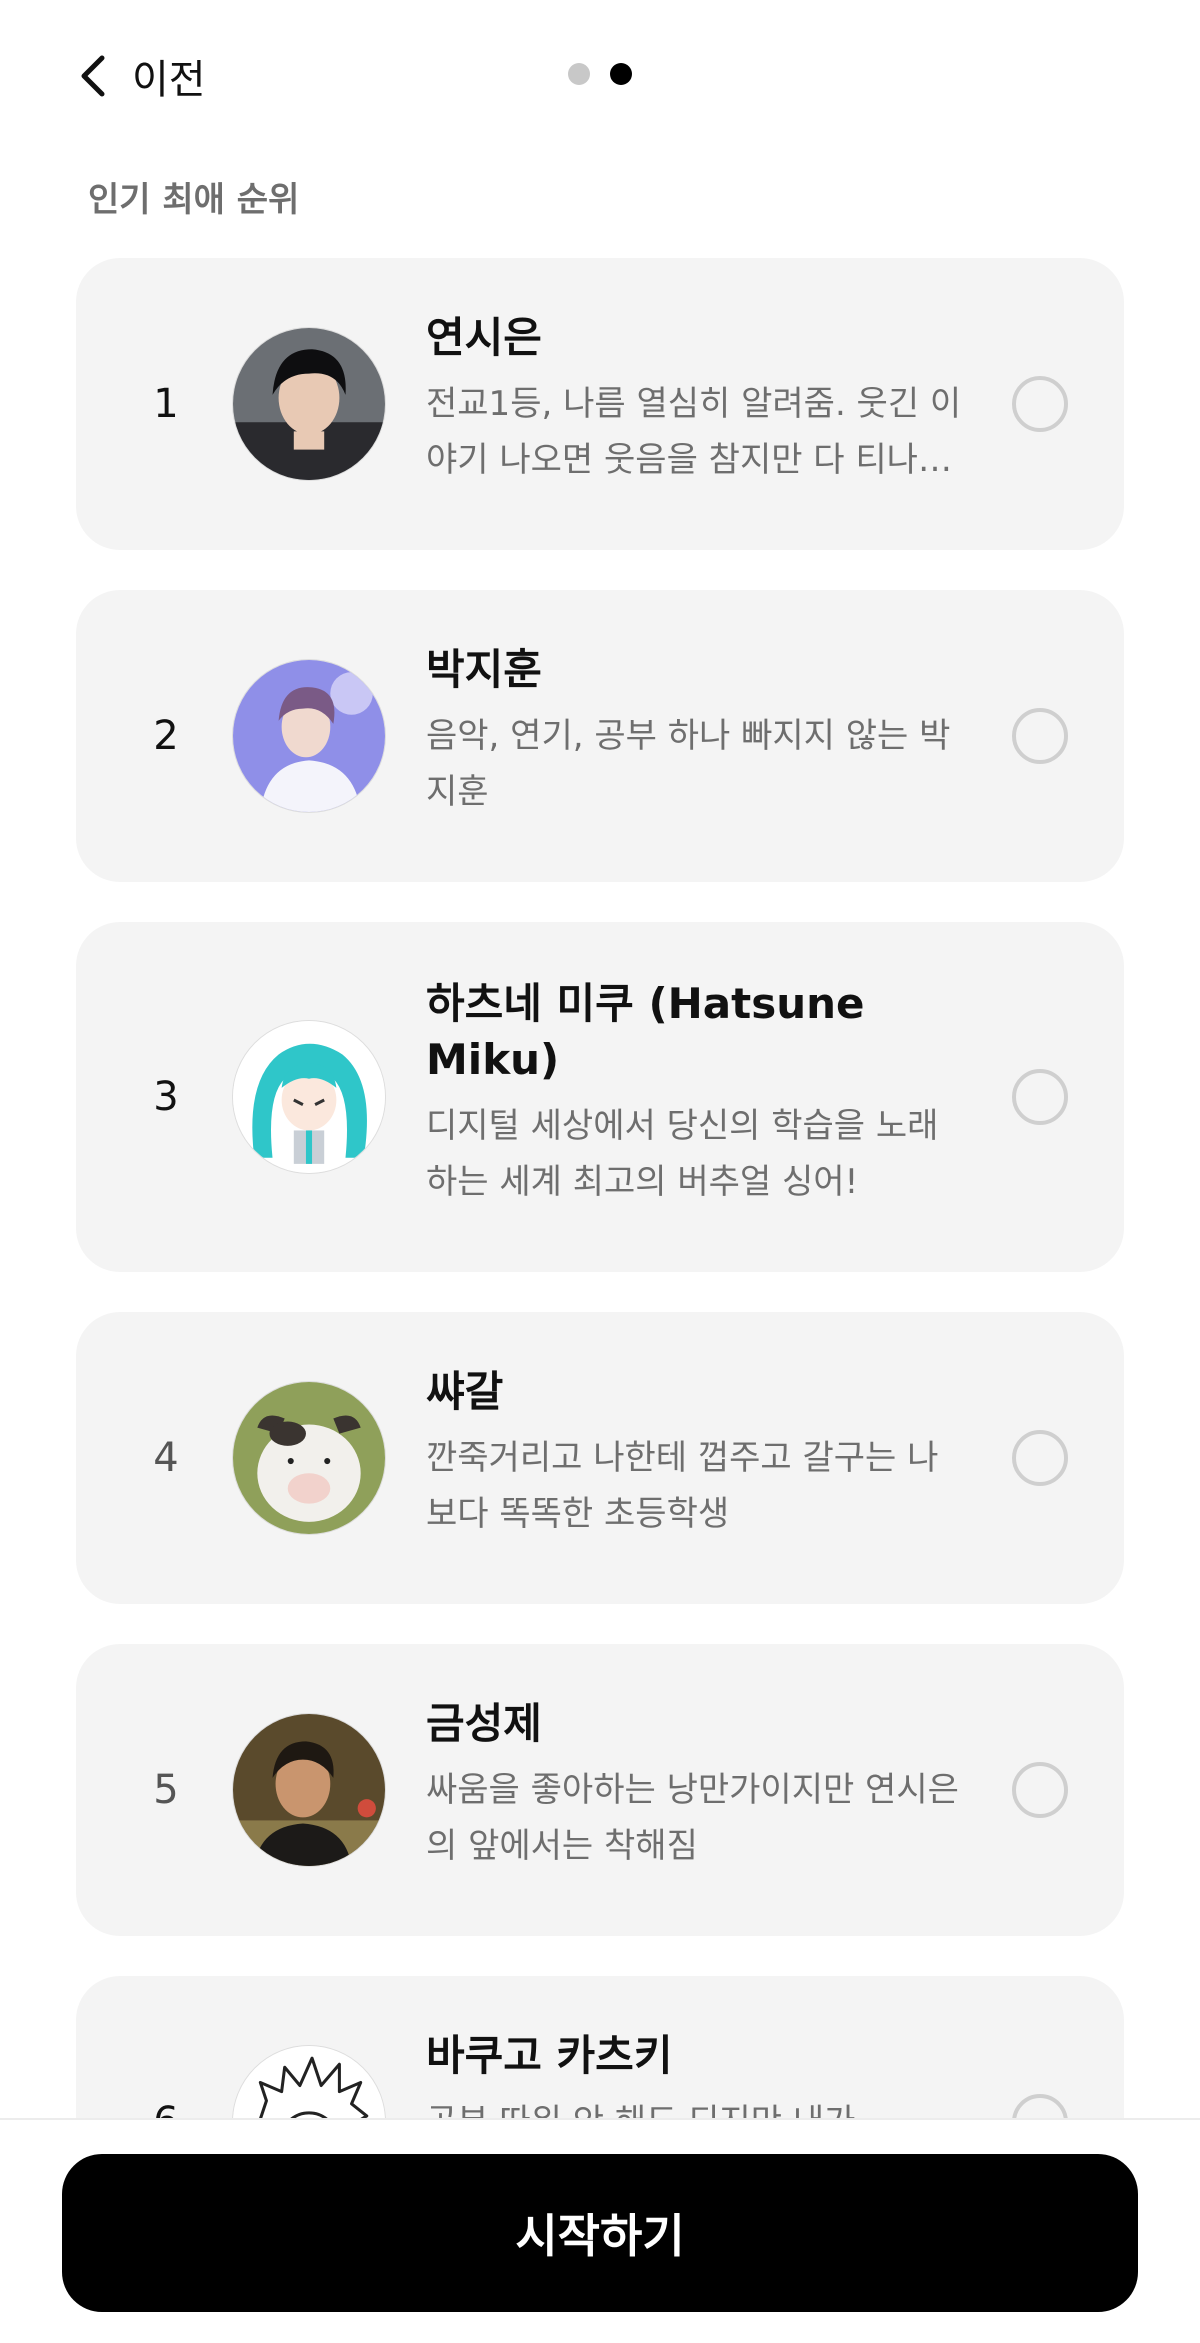  Describe the element at coordinates (166, 2108) in the screenshot. I see `rank-number: 6` at that location.